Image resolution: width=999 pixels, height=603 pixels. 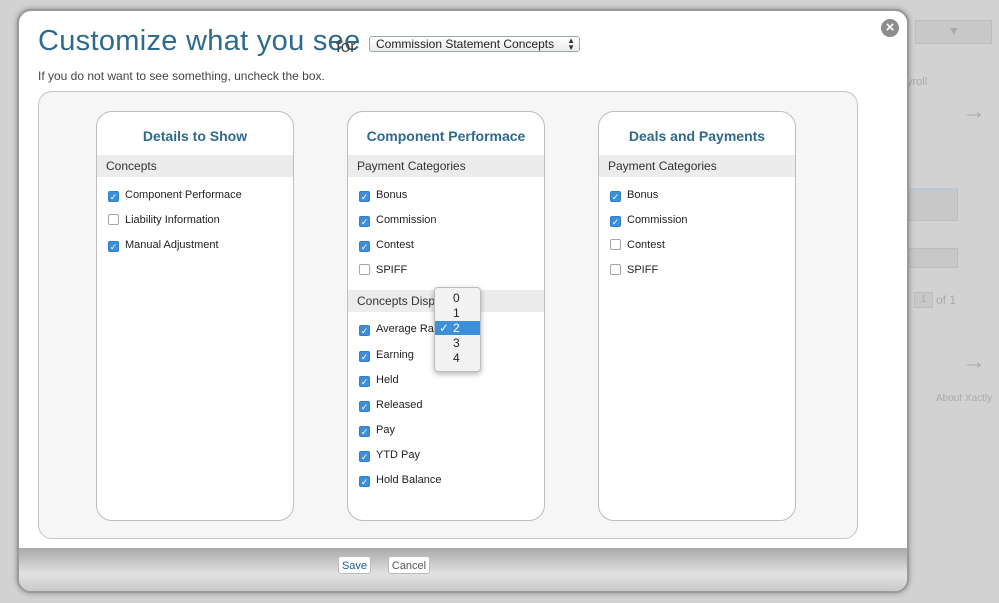 I want to click on dropdown-option: 3, so click(x=457, y=343).